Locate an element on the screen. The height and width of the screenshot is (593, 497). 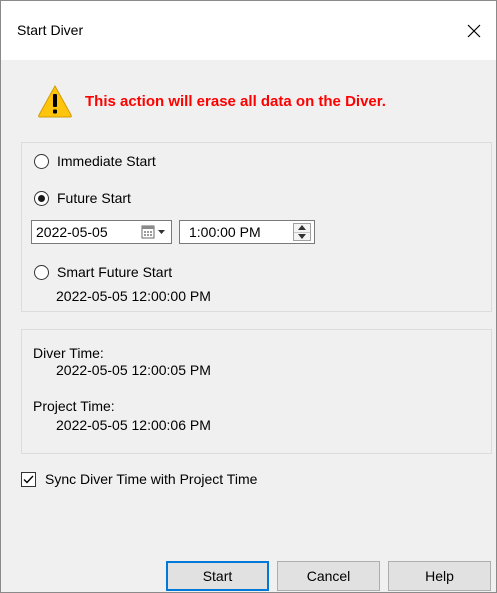
diver-time-label: Diver Time: is located at coordinates (68, 353).